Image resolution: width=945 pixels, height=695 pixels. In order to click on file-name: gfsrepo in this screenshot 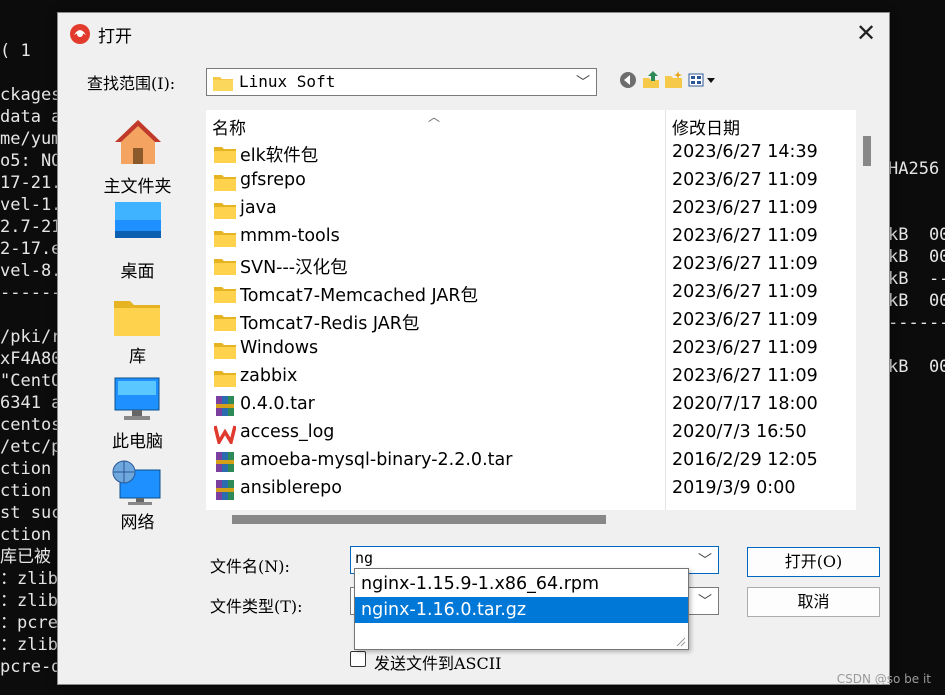, I will do `click(273, 180)`.